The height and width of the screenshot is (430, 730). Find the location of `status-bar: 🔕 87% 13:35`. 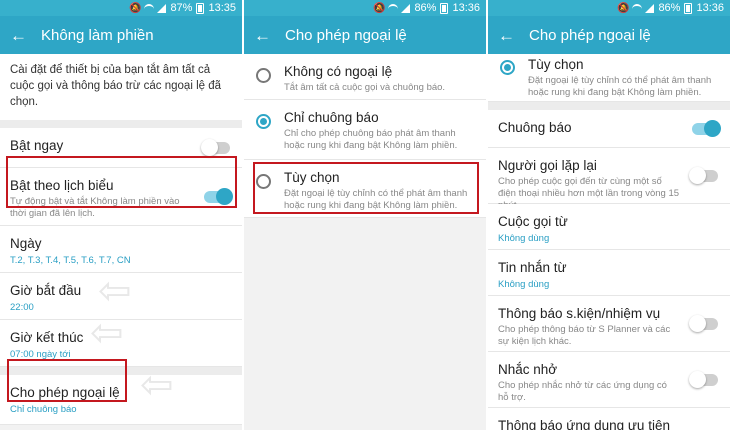

status-bar: 🔕 87% 13:35 is located at coordinates (121, 8).